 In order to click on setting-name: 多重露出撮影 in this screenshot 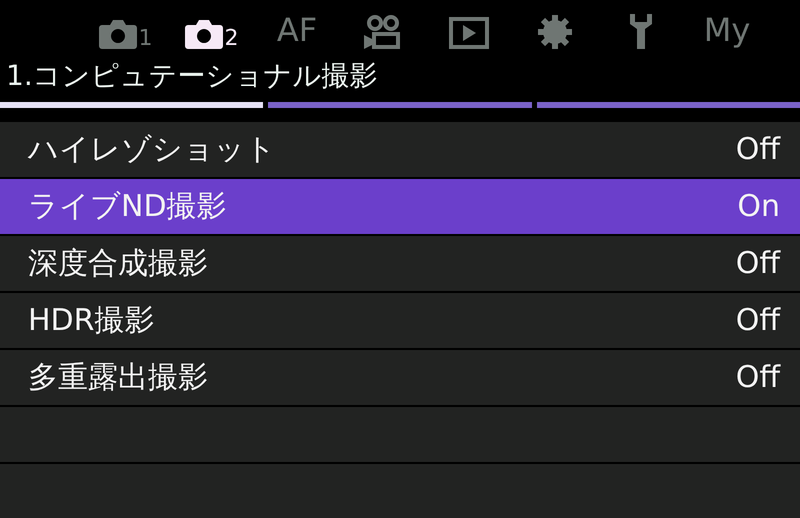, I will do `click(118, 378)`.